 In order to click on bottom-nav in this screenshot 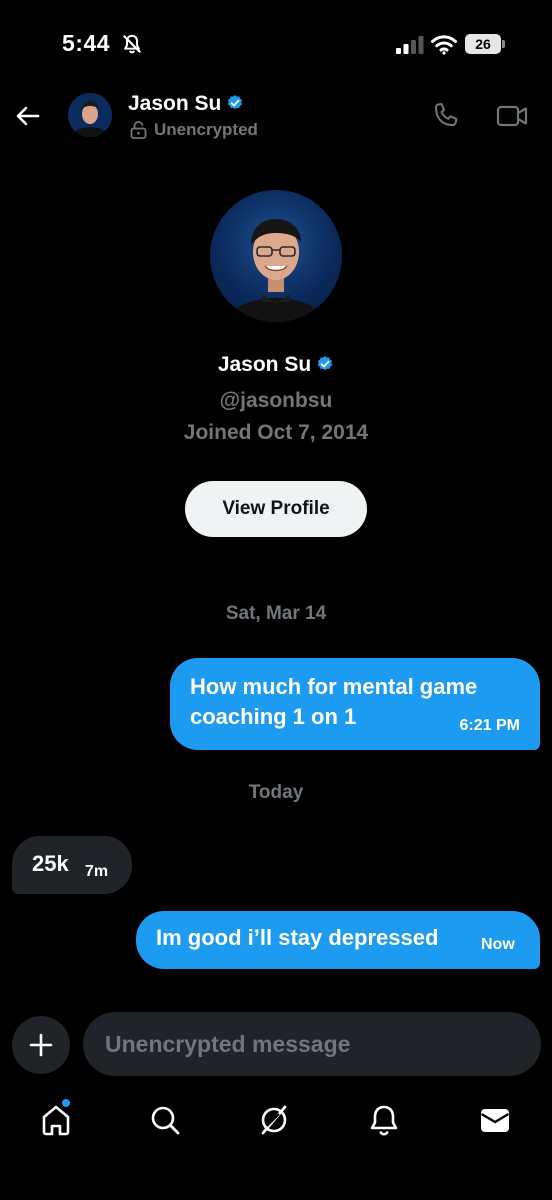, I will do `click(276, 1121)`.